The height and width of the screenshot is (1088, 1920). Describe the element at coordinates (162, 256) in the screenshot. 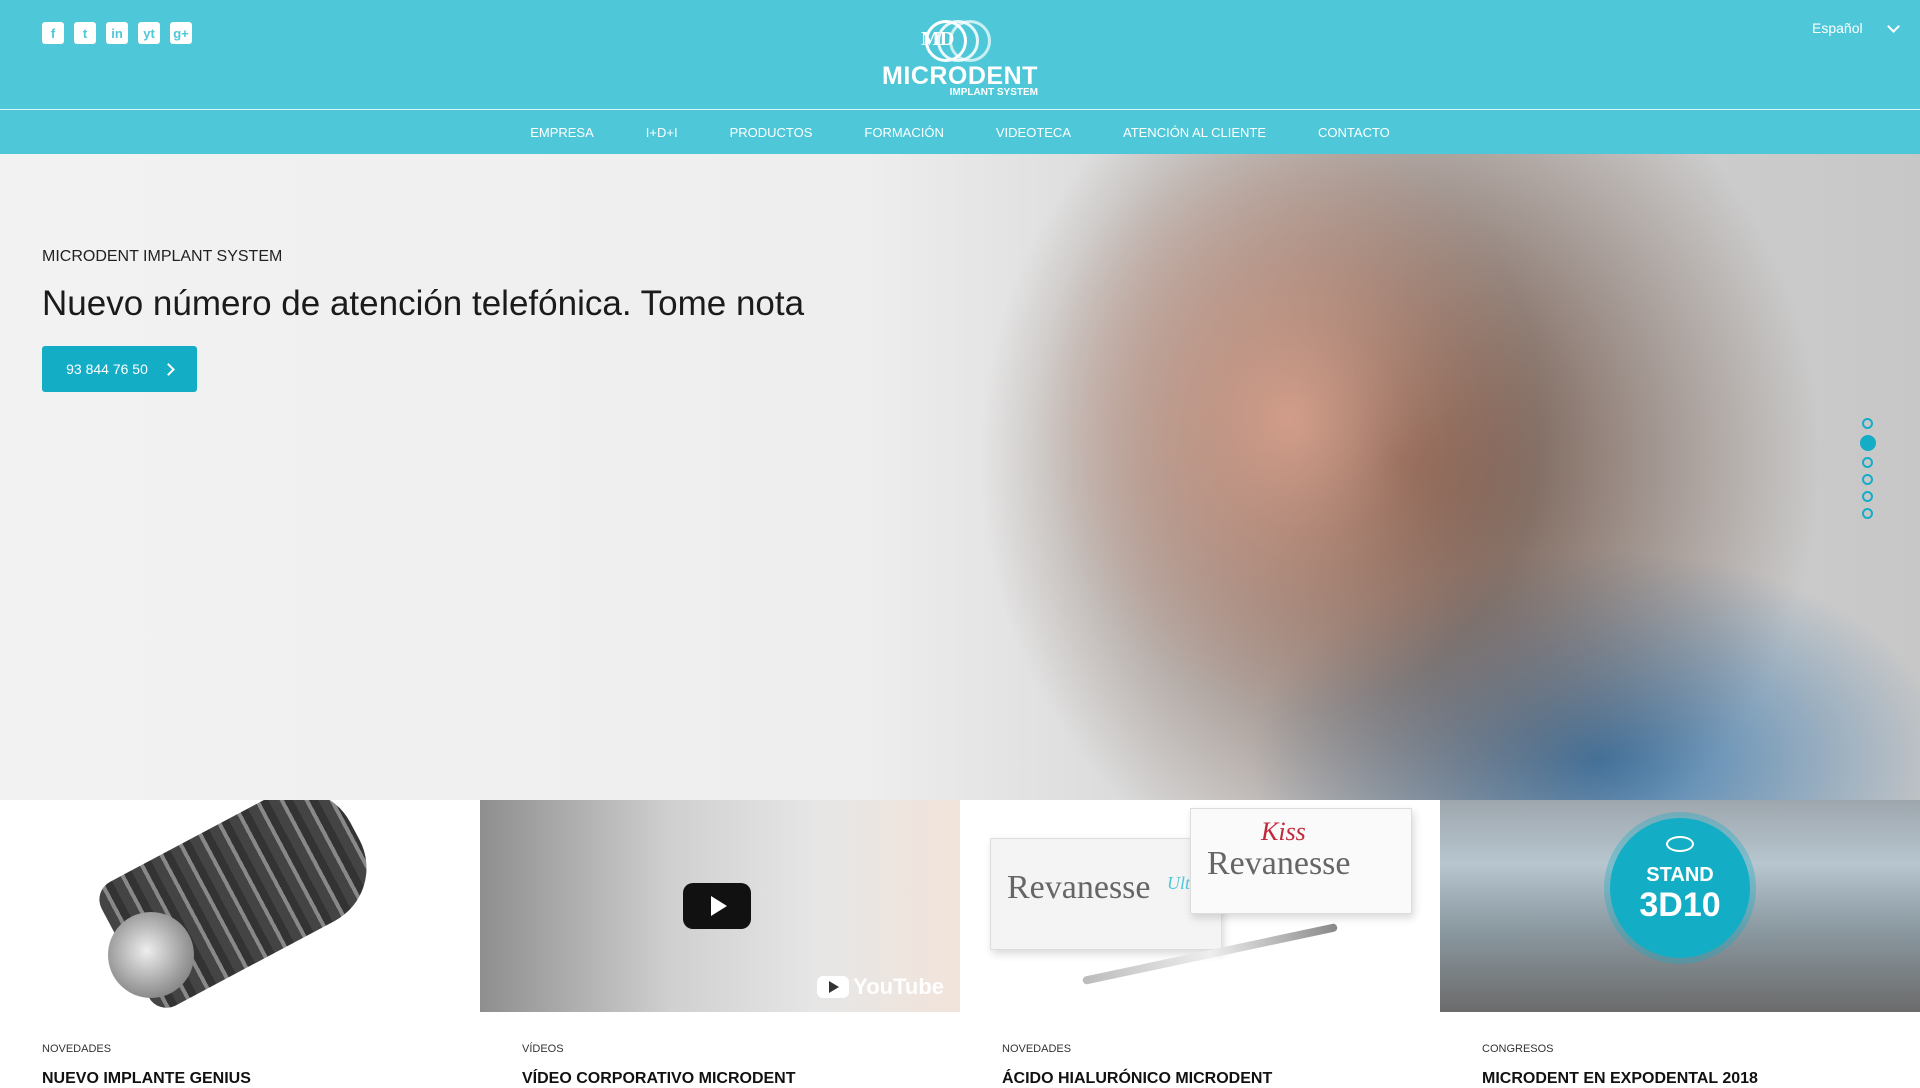

I see `hero-eyebrow: MICRODENT IMPLANT SYSTEM` at that location.